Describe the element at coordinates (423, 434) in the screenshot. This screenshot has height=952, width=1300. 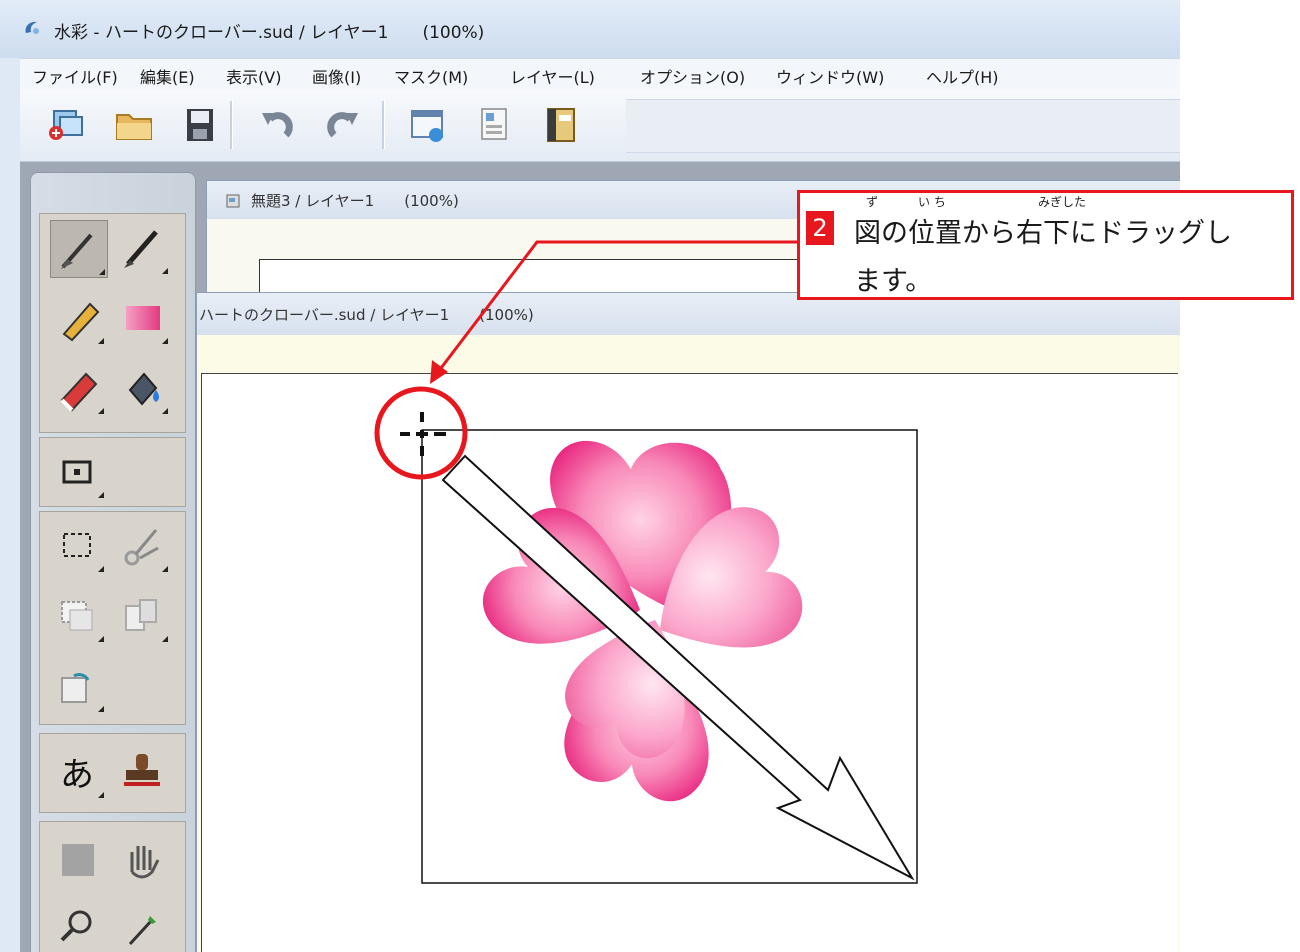
I see `crosshair-cursor-icon` at that location.